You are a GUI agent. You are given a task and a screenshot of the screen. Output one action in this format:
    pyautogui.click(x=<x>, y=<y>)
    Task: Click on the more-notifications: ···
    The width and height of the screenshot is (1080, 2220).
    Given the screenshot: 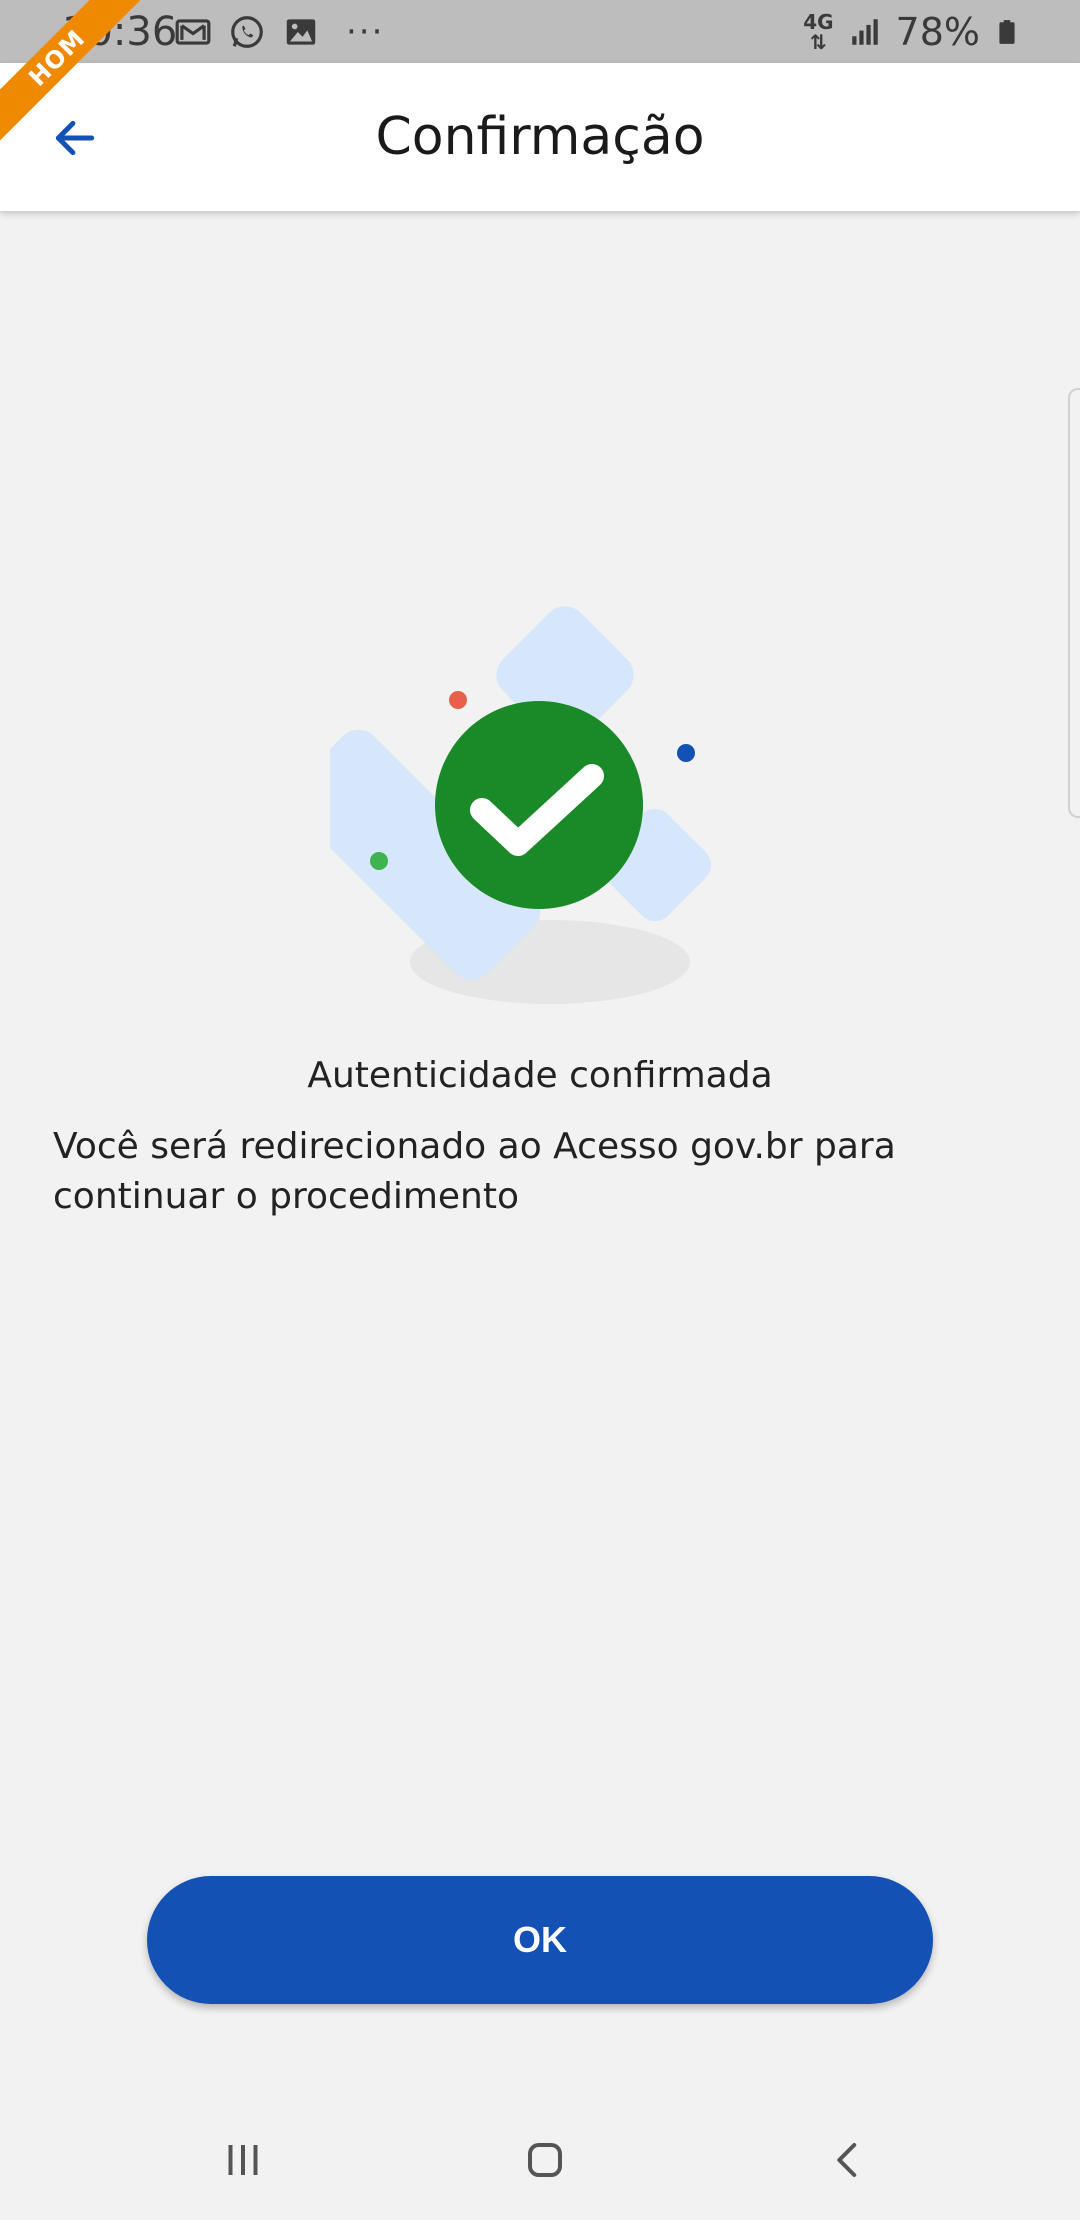 What is the action you would take?
    pyautogui.click(x=365, y=32)
    